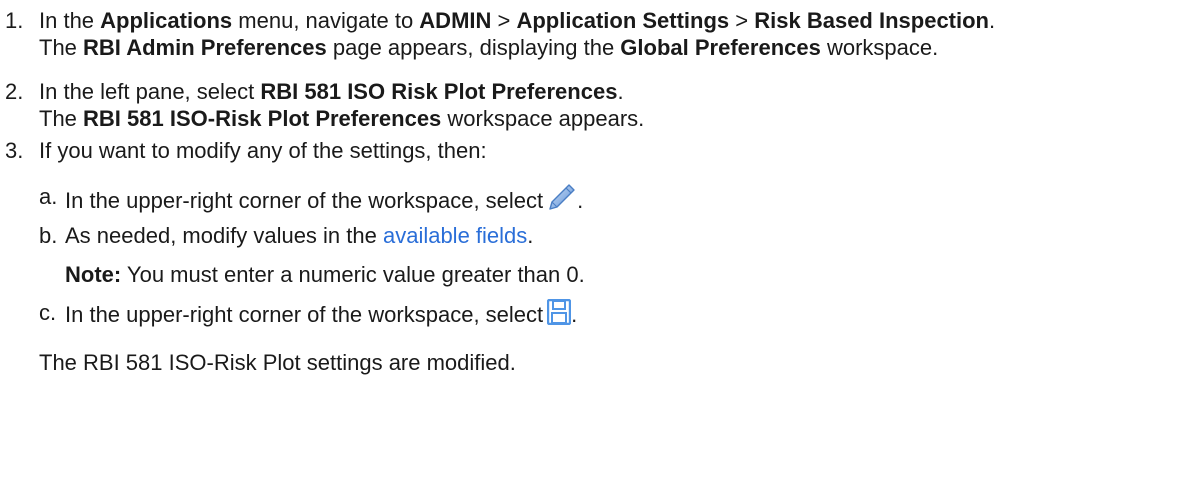 This screenshot has width=1189, height=482. What do you see at coordinates (455, 20) in the screenshot?
I see `admin-ref: ADMIN` at bounding box center [455, 20].